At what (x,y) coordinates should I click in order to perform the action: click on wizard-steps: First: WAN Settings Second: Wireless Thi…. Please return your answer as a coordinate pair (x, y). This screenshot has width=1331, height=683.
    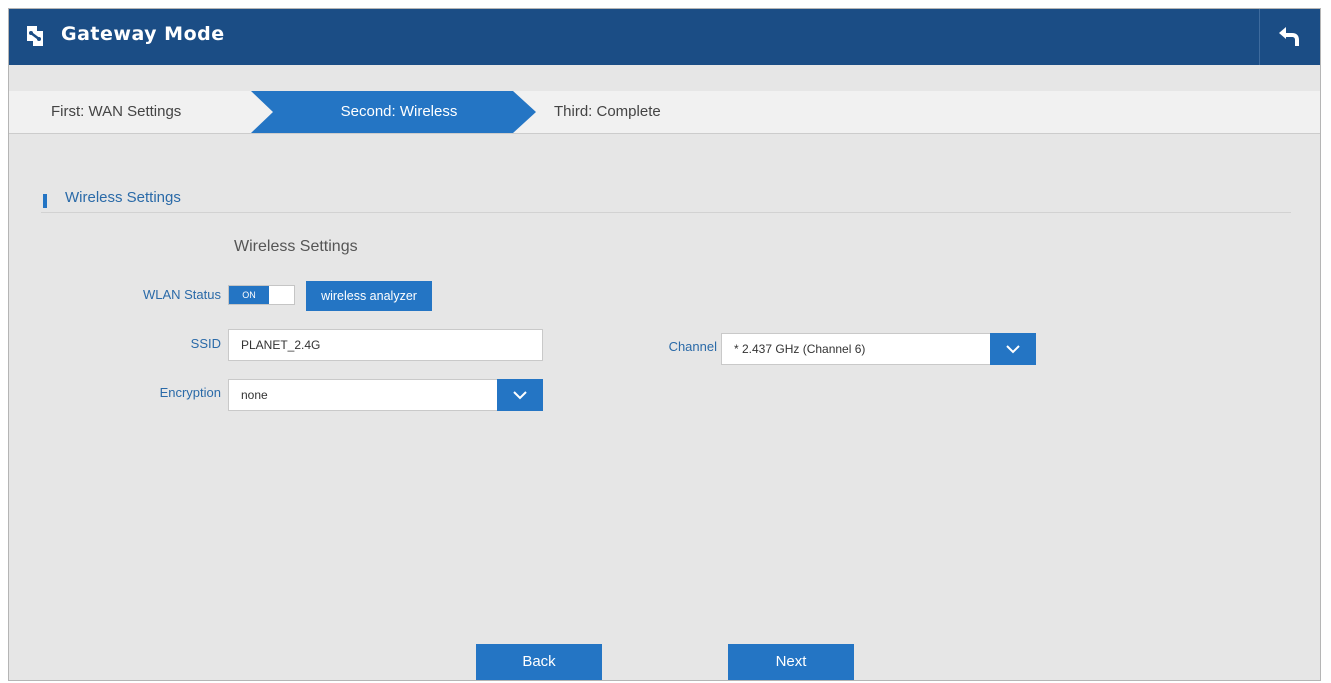
    Looking at the image, I should click on (664, 112).